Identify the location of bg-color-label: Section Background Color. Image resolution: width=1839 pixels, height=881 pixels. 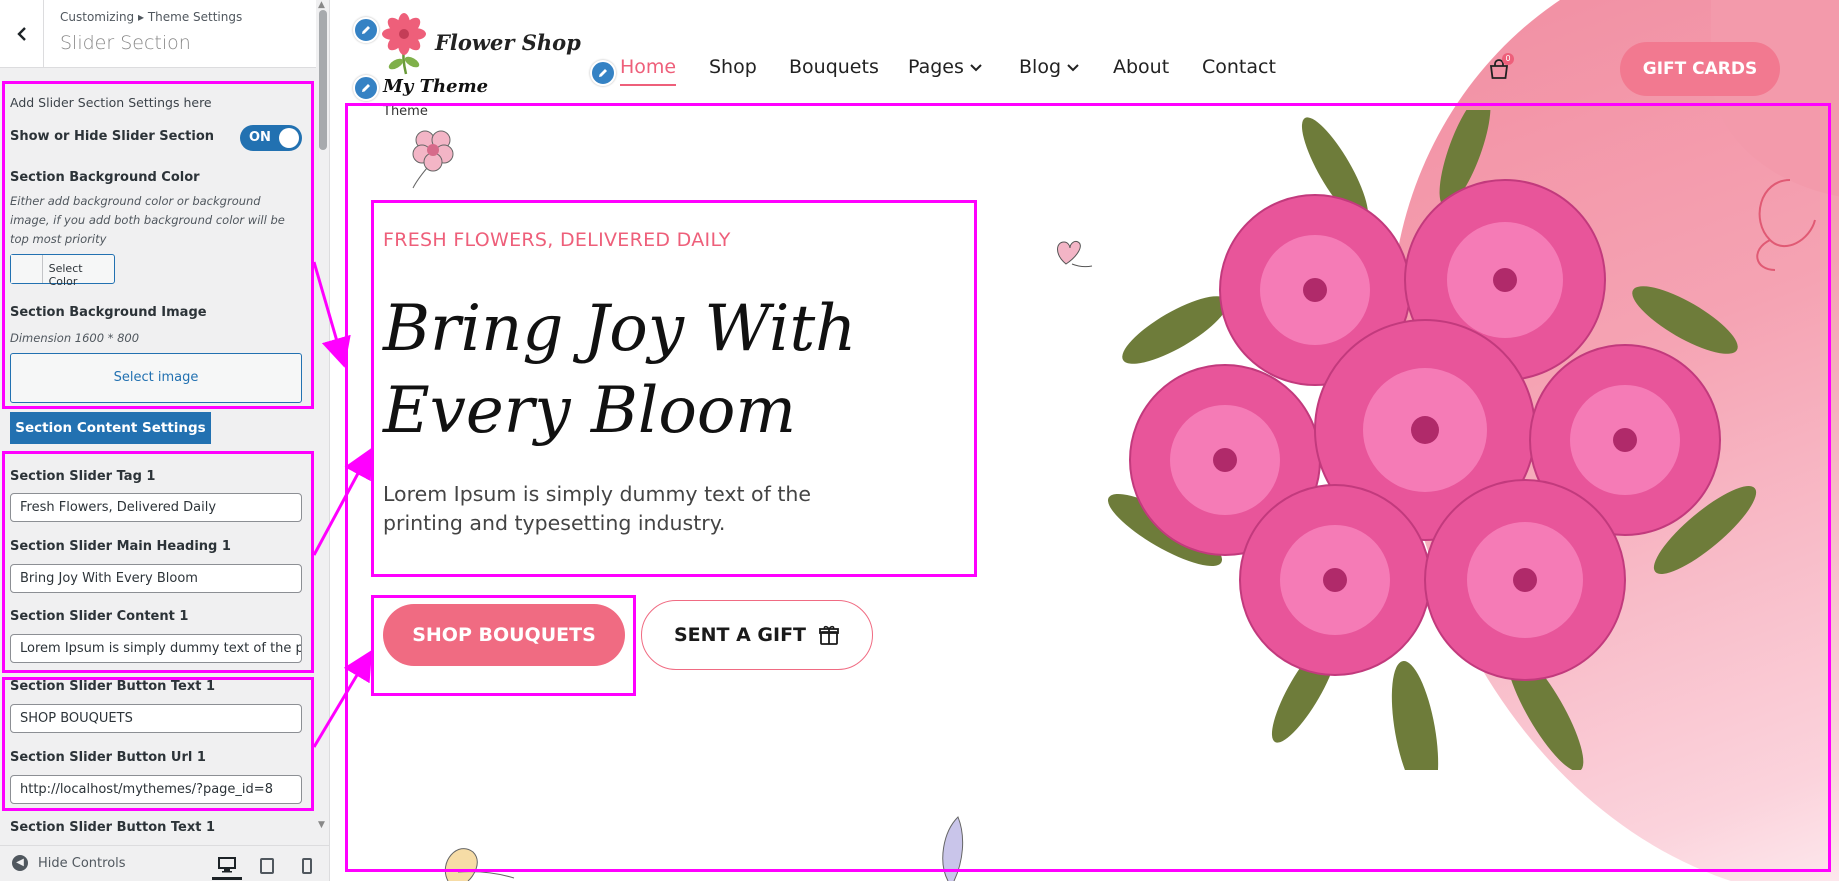
(105, 177).